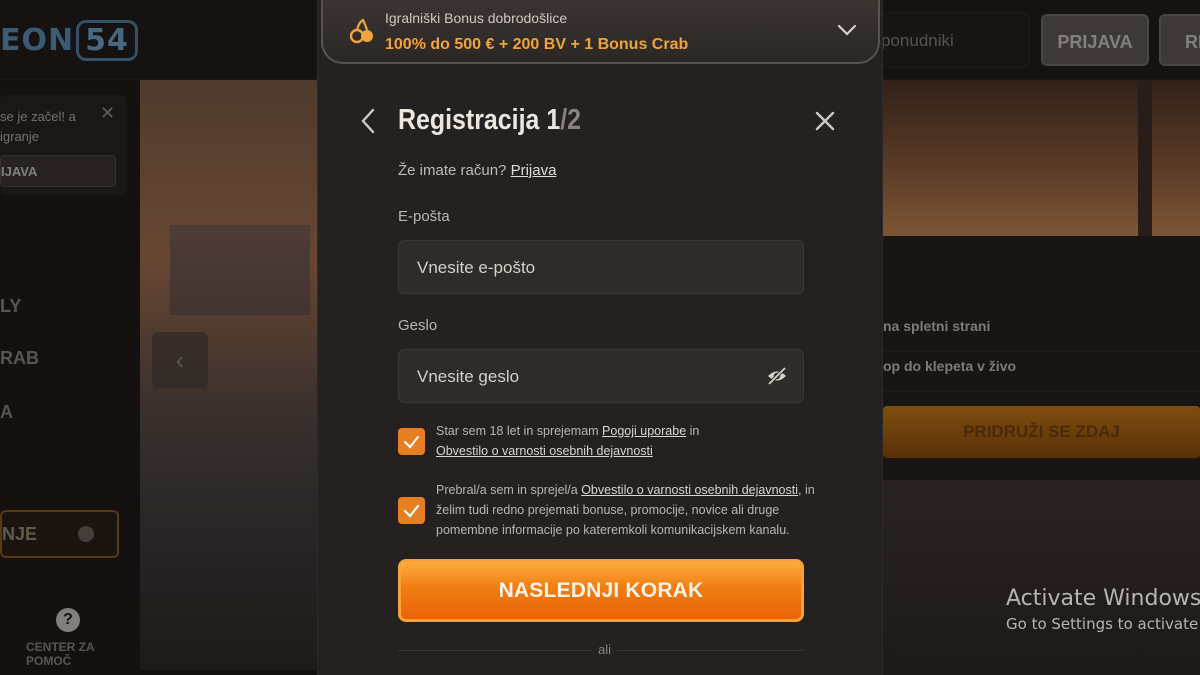 This screenshot has height=675, width=1200. I want to click on password-field: Vnesite geslo, so click(601, 376).